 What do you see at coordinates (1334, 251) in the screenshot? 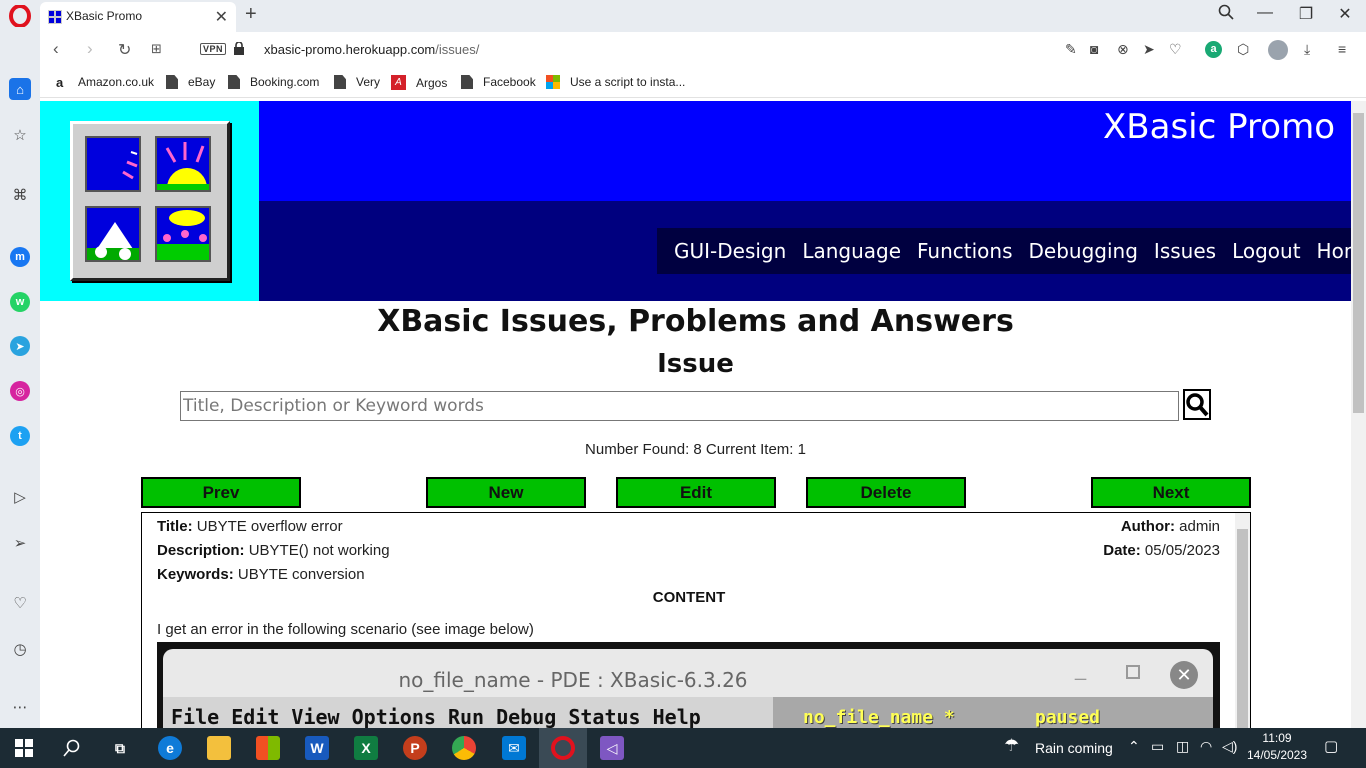
I see `nav-home: Home` at bounding box center [1334, 251].